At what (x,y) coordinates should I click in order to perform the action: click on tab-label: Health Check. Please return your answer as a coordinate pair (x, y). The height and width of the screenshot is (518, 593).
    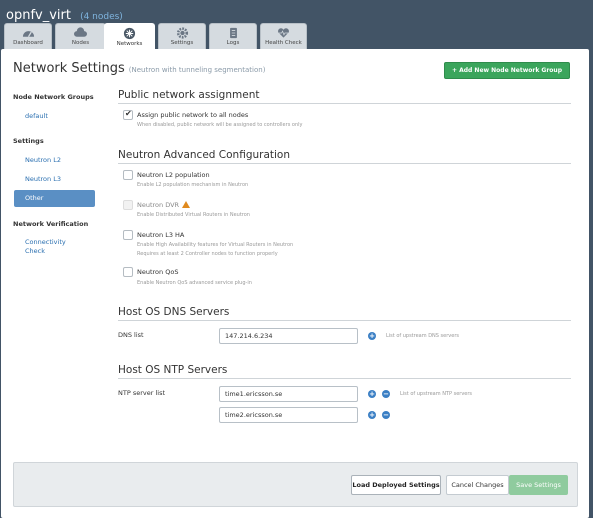
    Looking at the image, I should click on (283, 43).